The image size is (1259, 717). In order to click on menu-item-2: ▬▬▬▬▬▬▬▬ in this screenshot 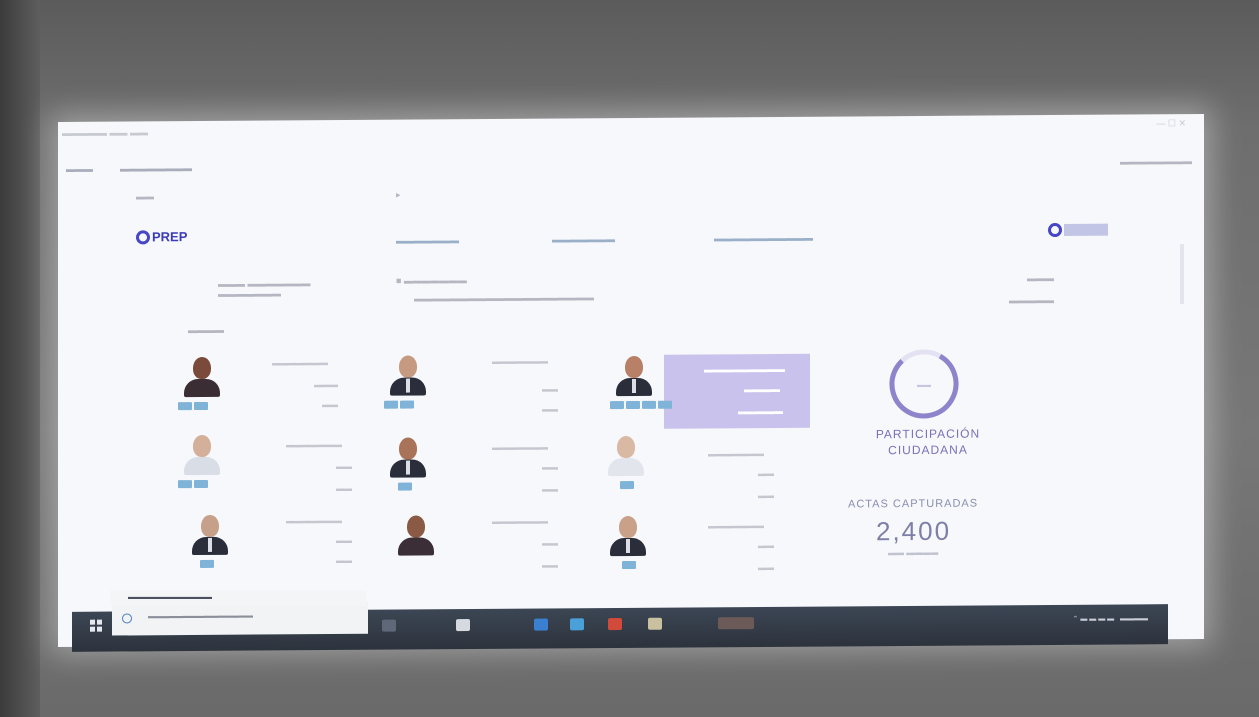, I will do `click(156, 168)`.